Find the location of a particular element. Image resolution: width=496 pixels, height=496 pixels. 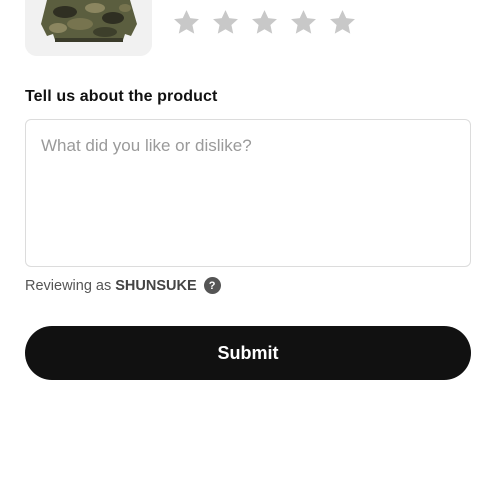

submit-button: Submit is located at coordinates (248, 353).